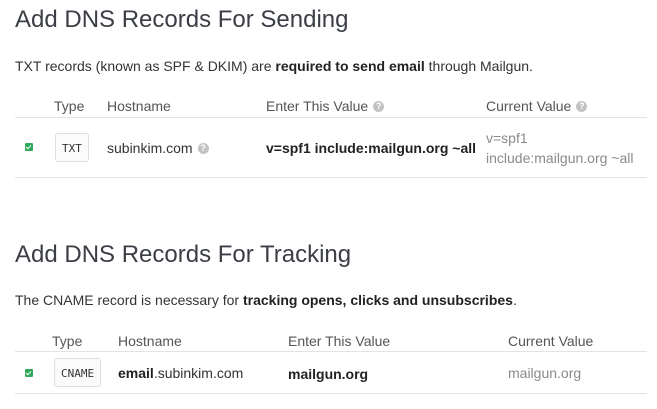 The width and height of the screenshot is (657, 409). What do you see at coordinates (150, 148) in the screenshot?
I see `sending-hostname: subinkim.com` at bounding box center [150, 148].